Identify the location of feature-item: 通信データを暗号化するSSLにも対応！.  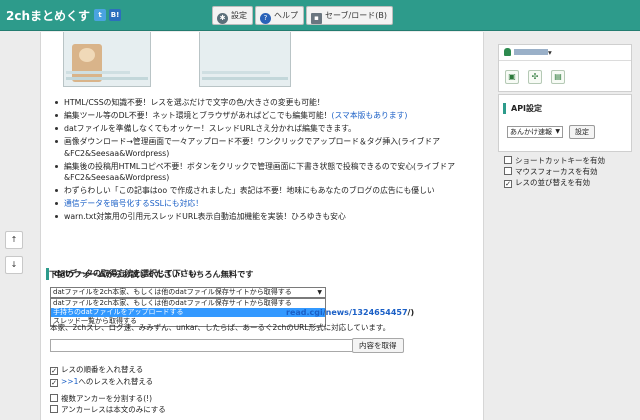
(265, 204).